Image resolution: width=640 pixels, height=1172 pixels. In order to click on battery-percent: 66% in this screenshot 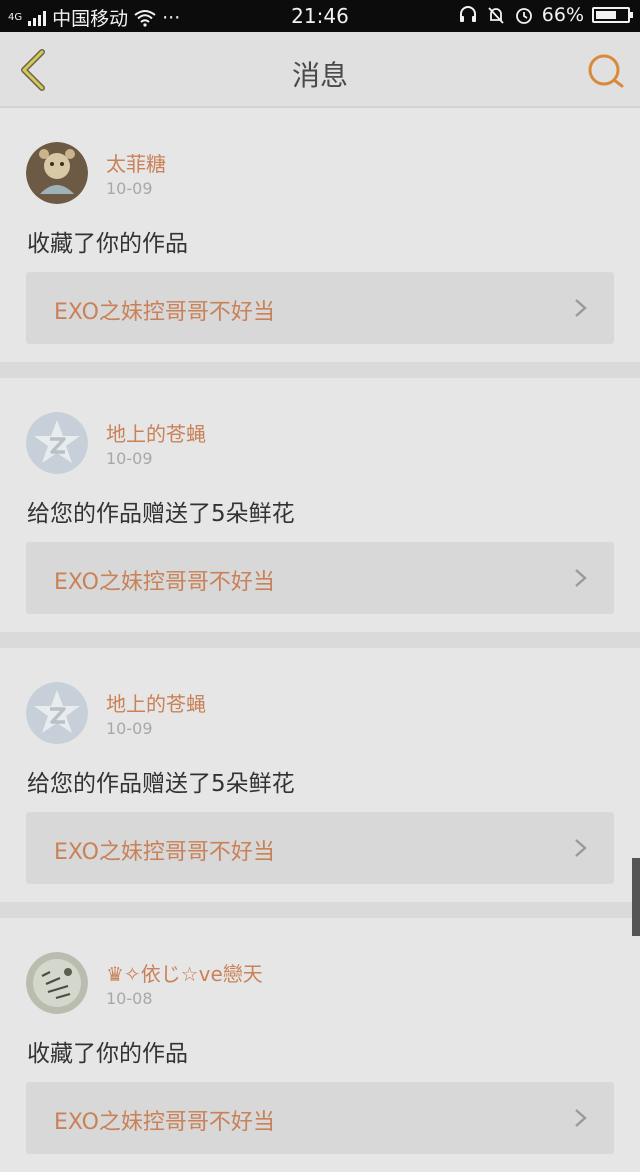, I will do `click(562, 15)`.